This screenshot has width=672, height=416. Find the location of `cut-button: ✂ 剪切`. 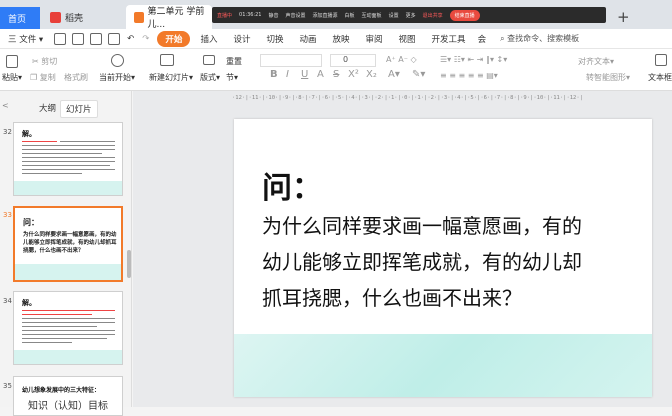

cut-button: ✂ 剪切 is located at coordinates (44, 61).